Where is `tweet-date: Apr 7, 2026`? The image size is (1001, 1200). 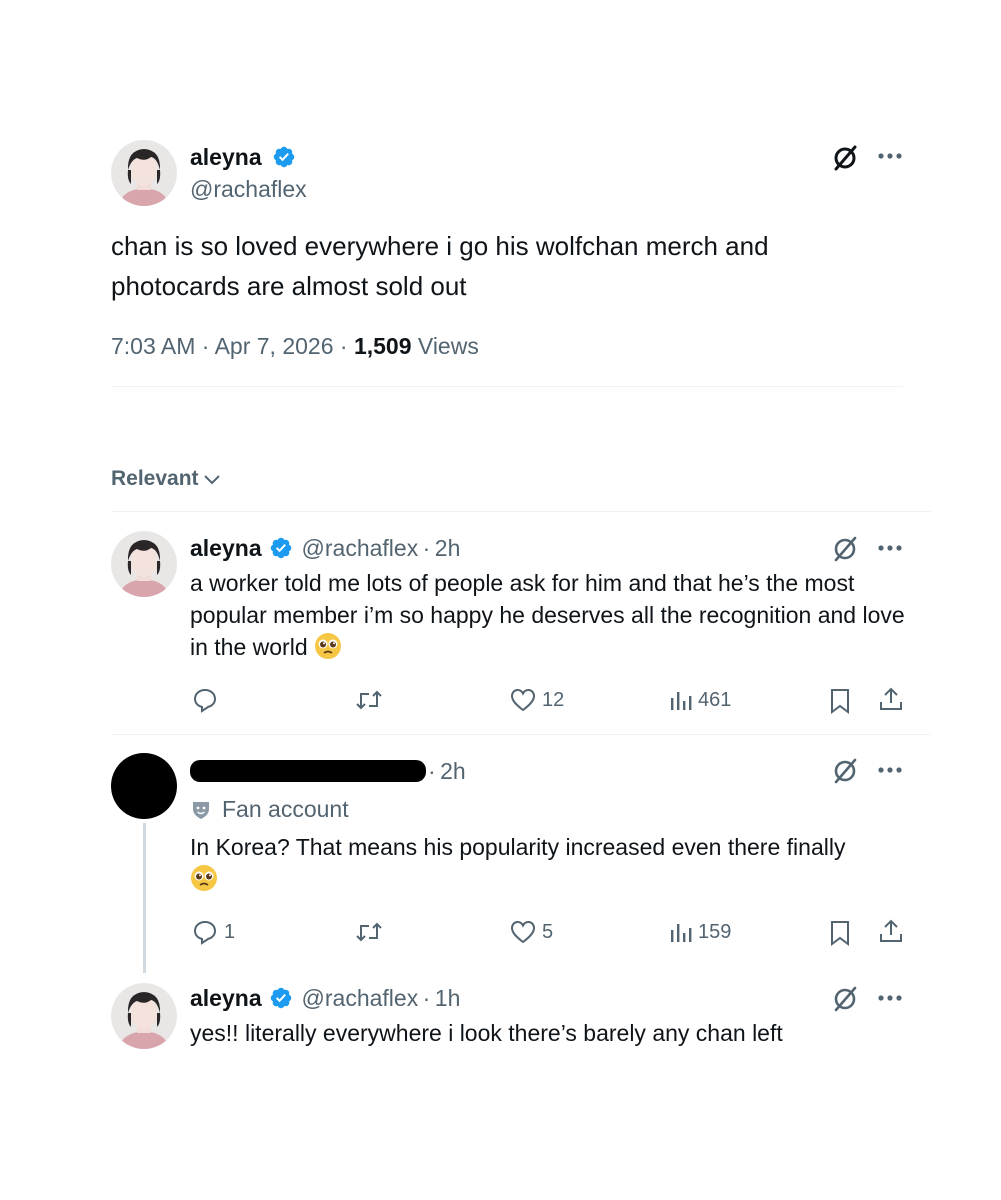
tweet-date: Apr 7, 2026 is located at coordinates (274, 346).